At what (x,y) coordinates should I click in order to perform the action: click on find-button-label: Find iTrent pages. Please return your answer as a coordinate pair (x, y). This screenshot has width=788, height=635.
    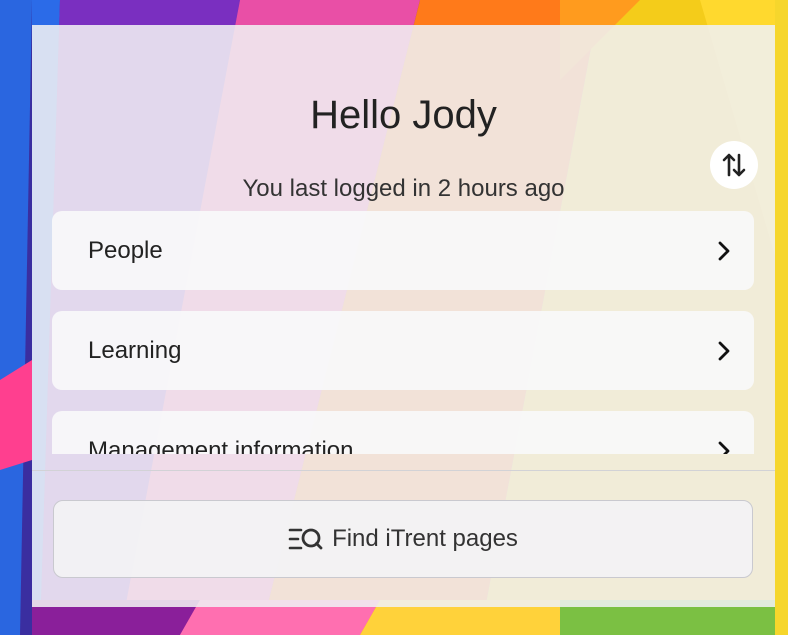
    Looking at the image, I should click on (425, 538).